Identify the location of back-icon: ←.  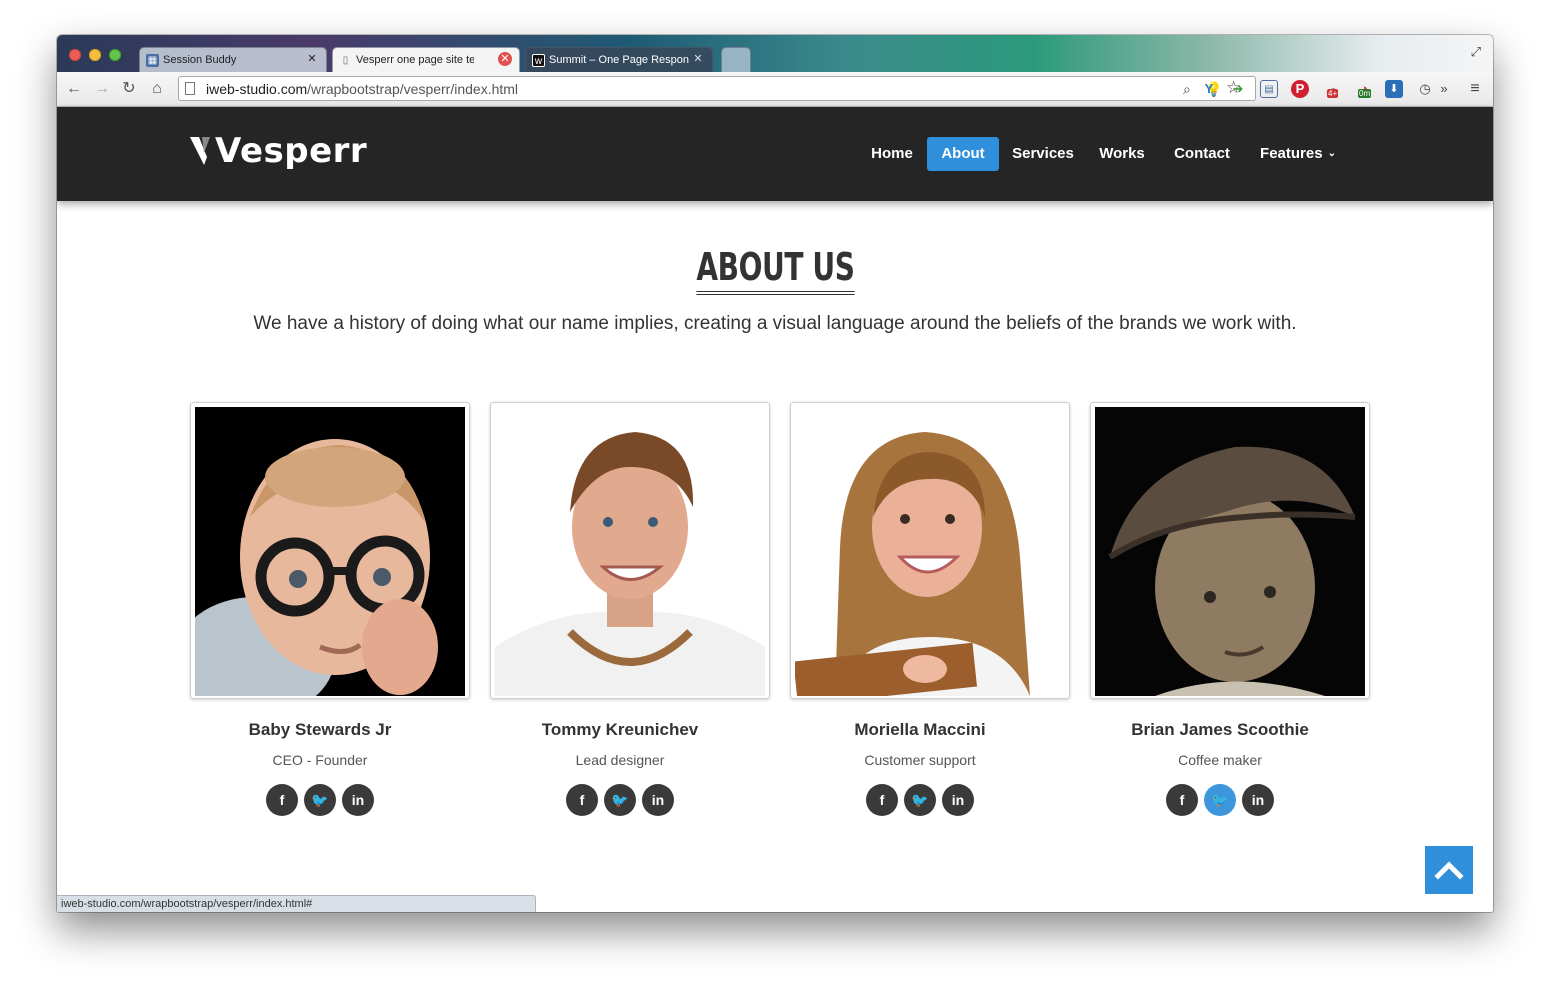
(74, 89).